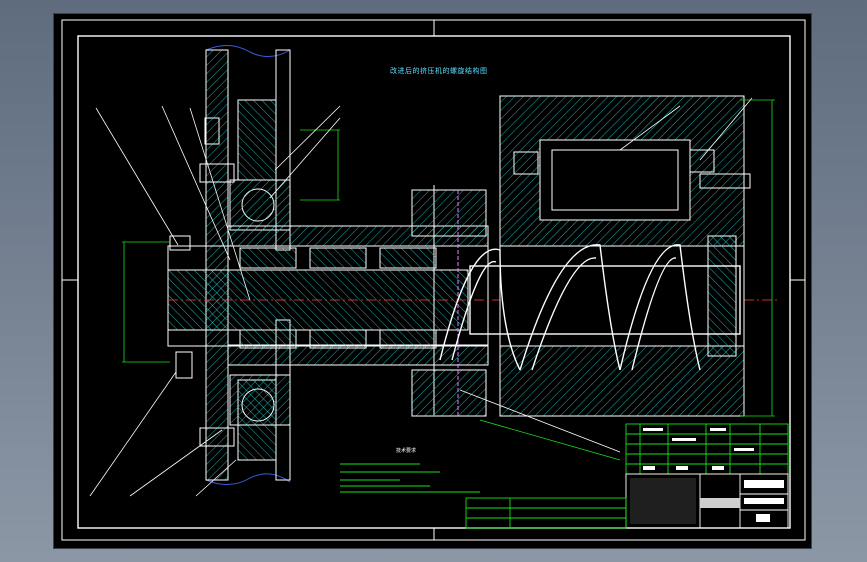  Describe the element at coordinates (410, 478) in the screenshot. I see `technical-notes` at that location.